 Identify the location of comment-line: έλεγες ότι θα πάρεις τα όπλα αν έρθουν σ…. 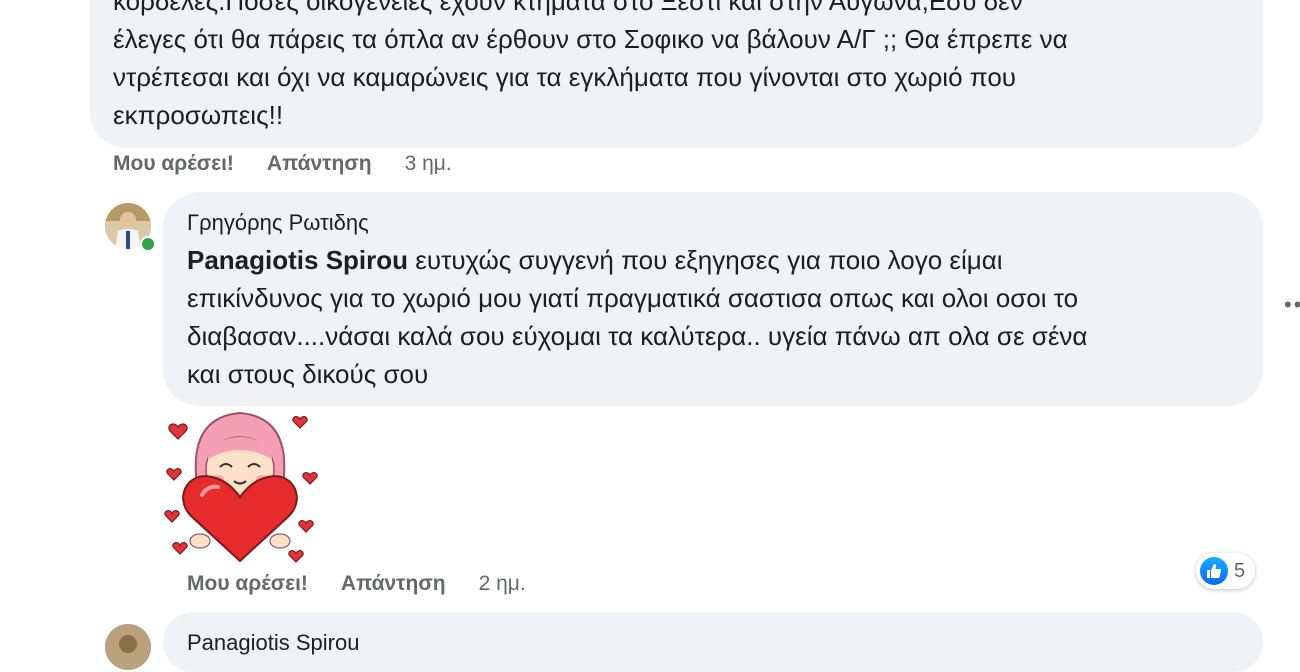
(590, 39).